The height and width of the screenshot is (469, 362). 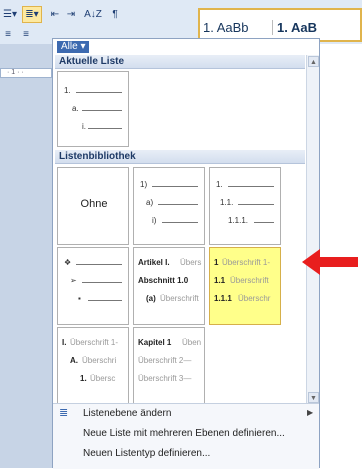 I want to click on symbol-level-1: ❖, so click(x=68, y=262).